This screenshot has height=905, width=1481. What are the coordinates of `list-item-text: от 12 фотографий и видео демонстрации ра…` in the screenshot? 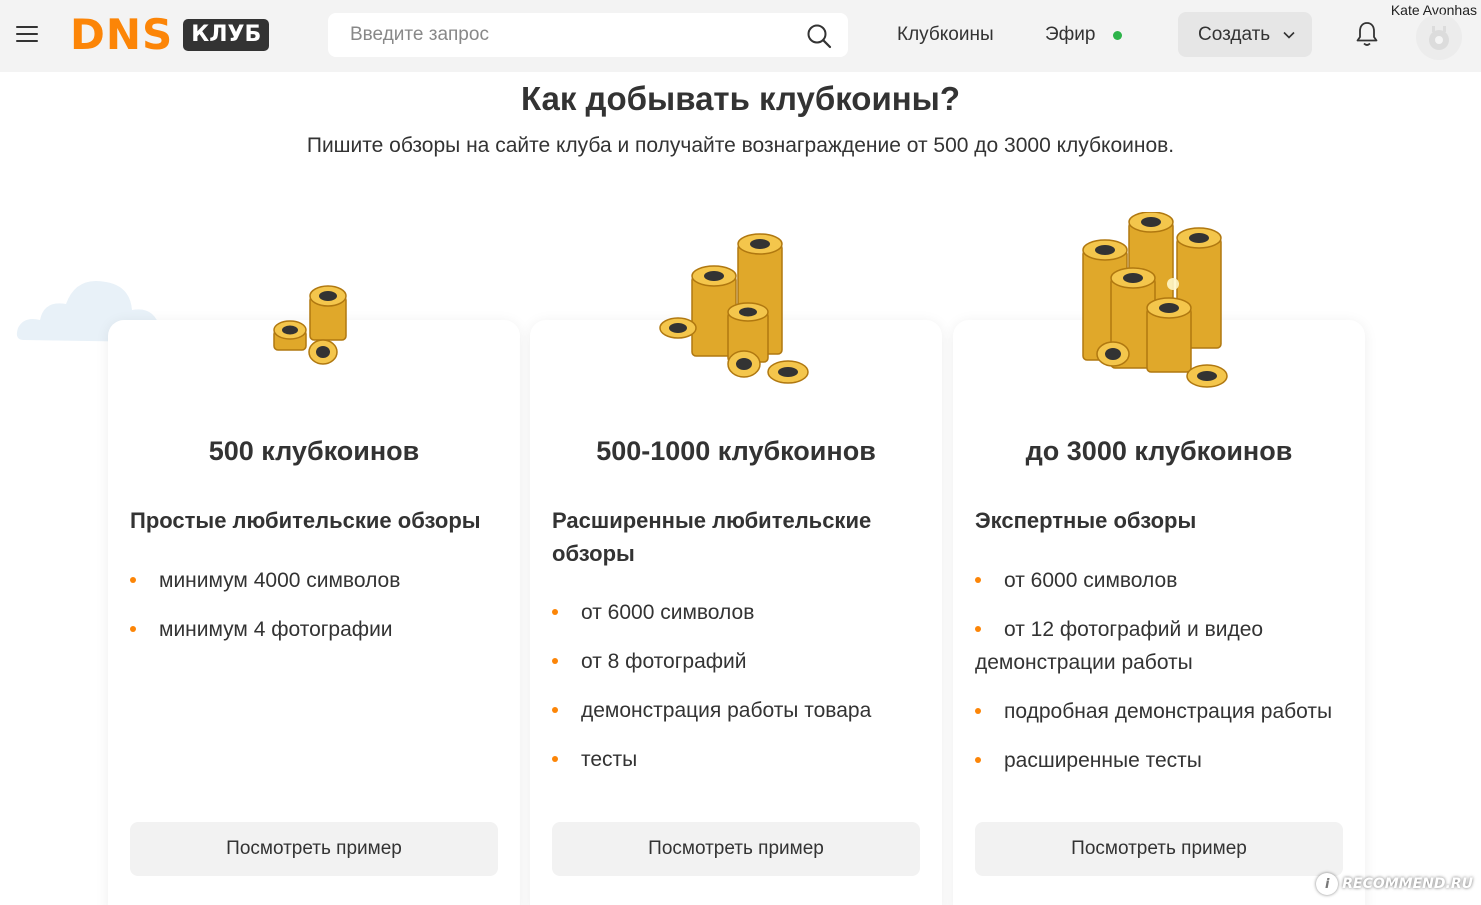 It's located at (1119, 646).